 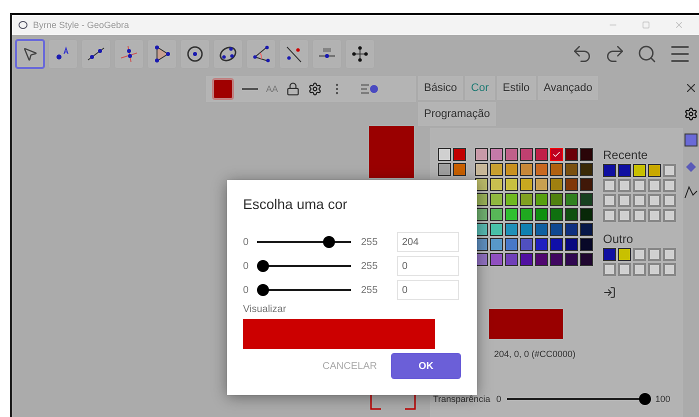 I want to click on properties-tab: Estilo, so click(x=516, y=88).